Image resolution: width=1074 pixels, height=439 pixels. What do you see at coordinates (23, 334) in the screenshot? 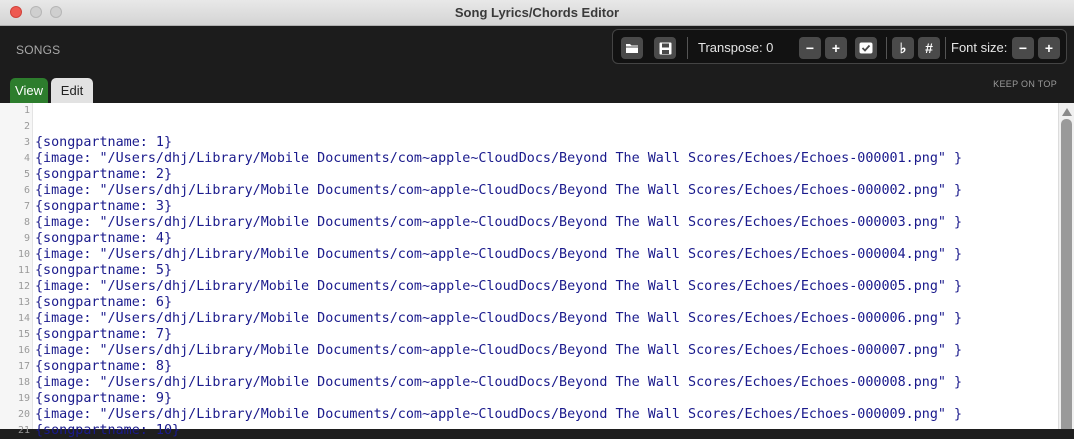
I see `line-number: 15` at bounding box center [23, 334].